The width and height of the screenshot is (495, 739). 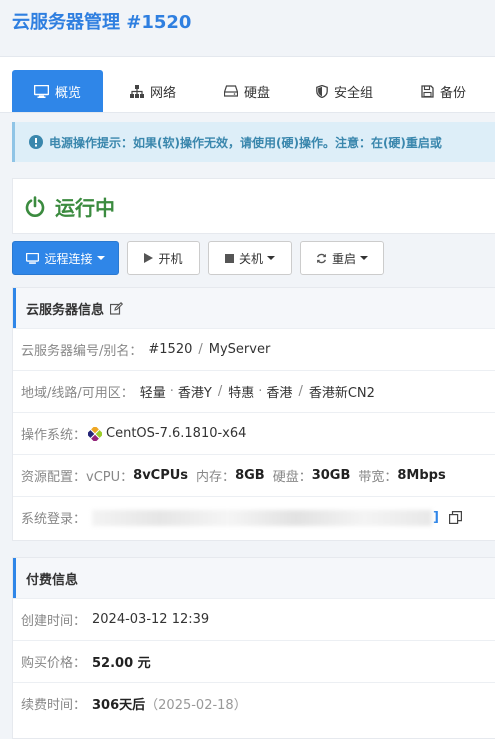 What do you see at coordinates (231, 91) in the screenshot?
I see `hdd-icon` at bounding box center [231, 91].